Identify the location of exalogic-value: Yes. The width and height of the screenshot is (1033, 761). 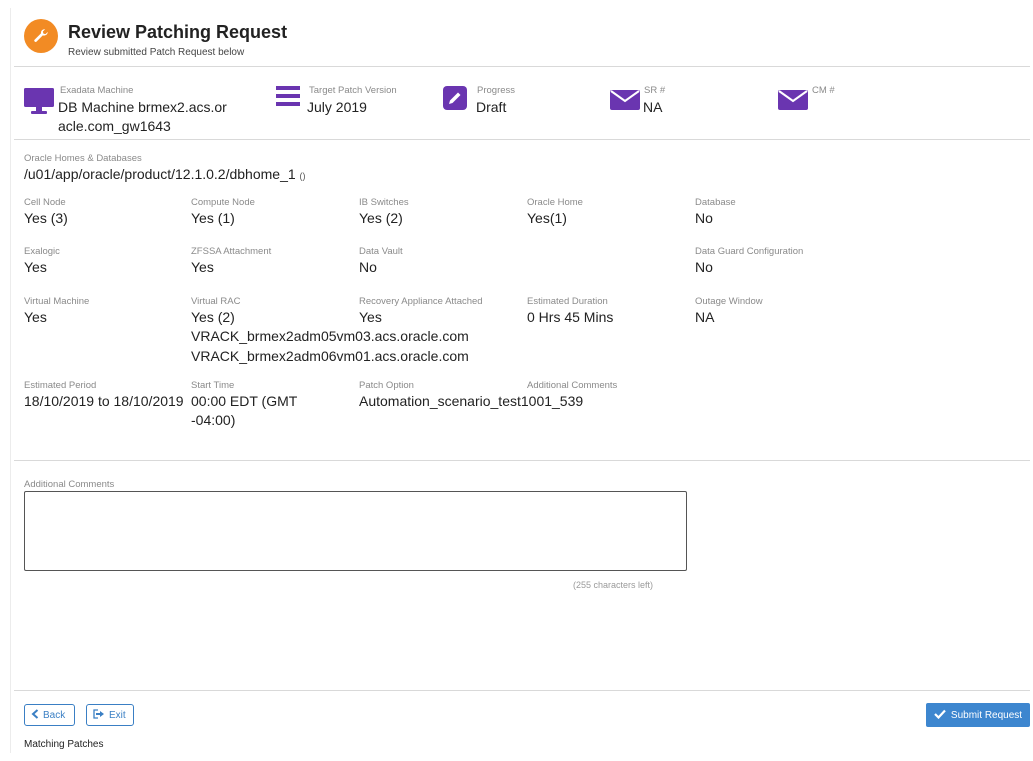
(35, 267).